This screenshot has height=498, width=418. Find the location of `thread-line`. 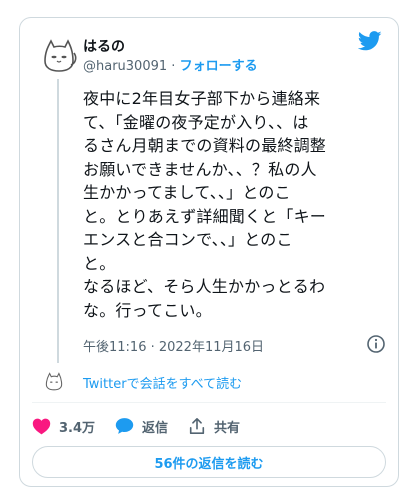

thread-line is located at coordinates (58, 221).